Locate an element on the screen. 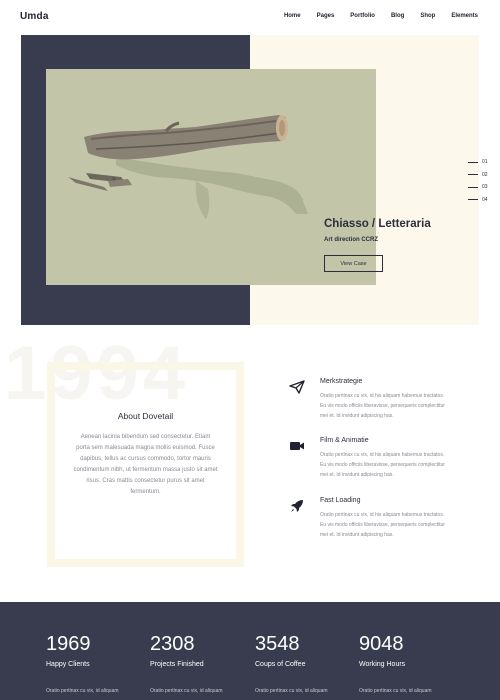 This screenshot has height=700, width=500. video-camera-icon is located at coordinates (297, 446).